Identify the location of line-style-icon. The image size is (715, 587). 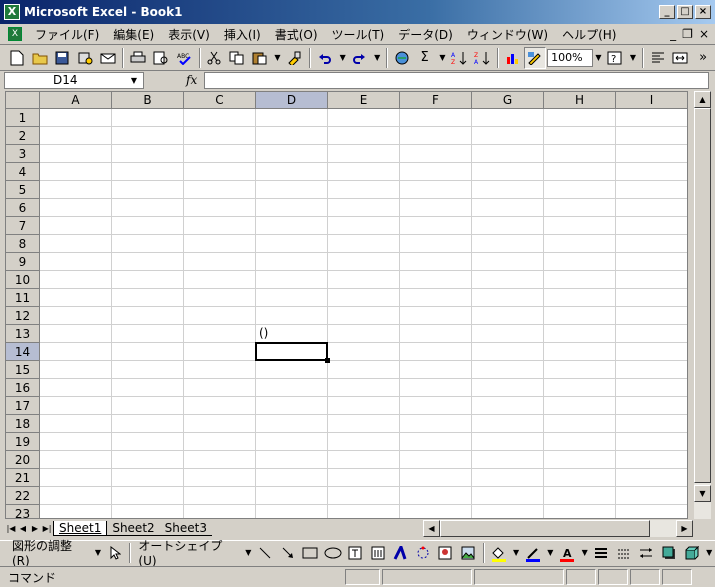
(602, 553).